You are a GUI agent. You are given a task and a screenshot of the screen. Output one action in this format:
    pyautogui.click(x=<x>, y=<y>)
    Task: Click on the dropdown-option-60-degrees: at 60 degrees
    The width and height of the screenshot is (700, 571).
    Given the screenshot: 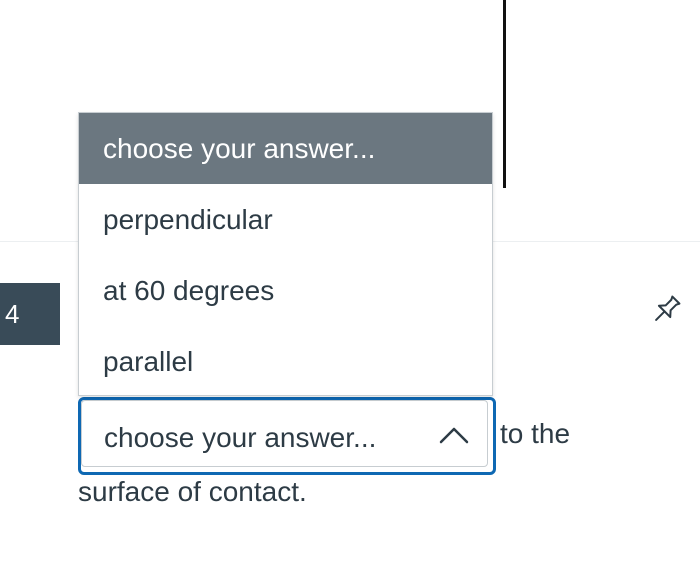 What is the action you would take?
    pyautogui.click(x=285, y=290)
    